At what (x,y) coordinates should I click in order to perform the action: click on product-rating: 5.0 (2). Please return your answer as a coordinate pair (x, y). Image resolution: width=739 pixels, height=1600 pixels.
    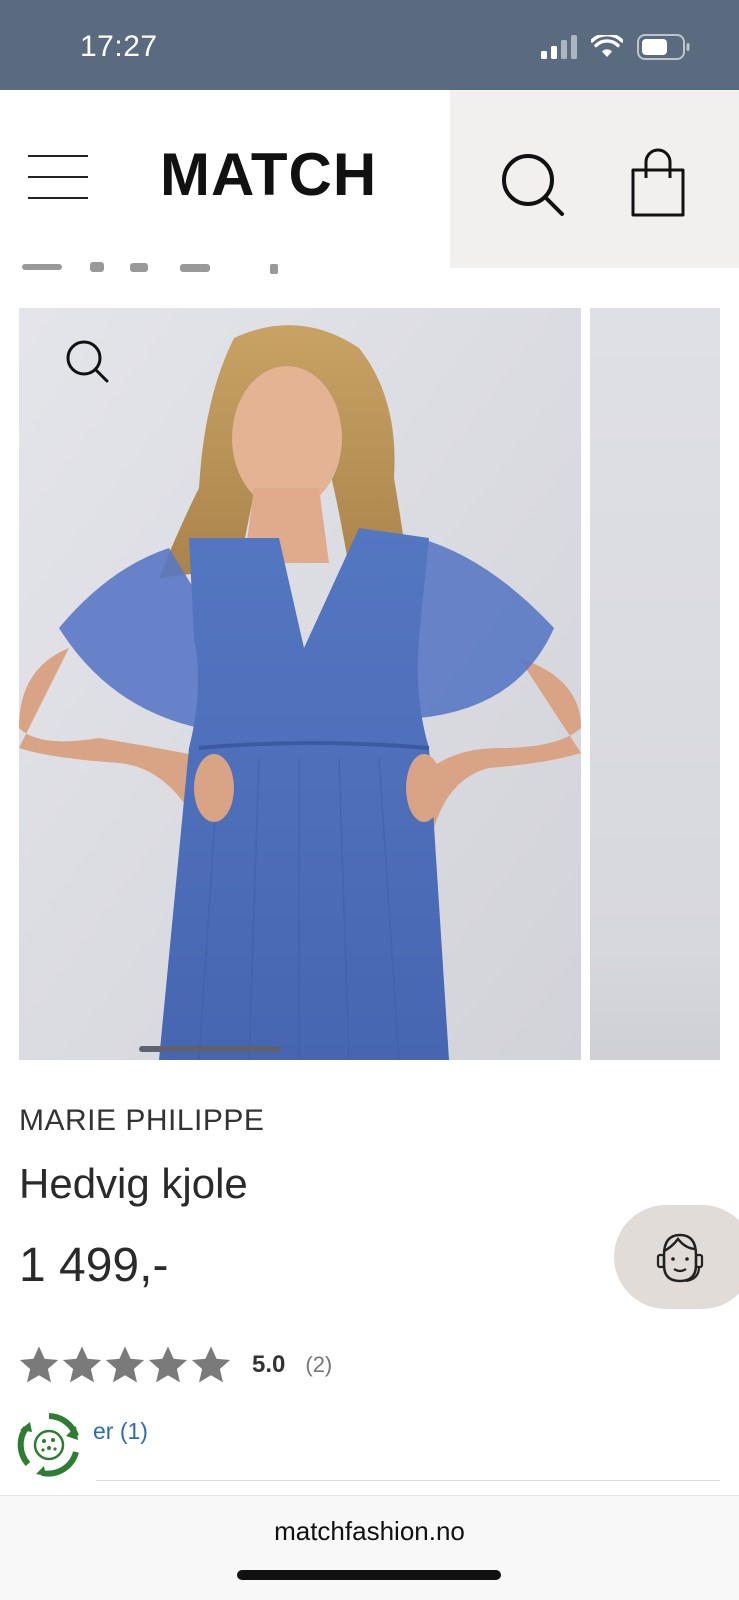
    Looking at the image, I should click on (175, 1365).